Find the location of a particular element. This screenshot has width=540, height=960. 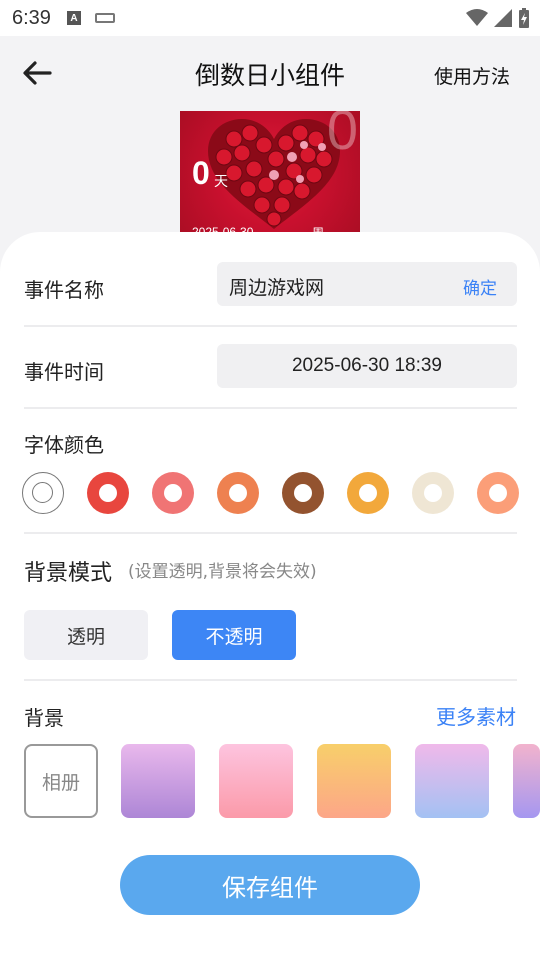

signal-icon is located at coordinates (503, 18).